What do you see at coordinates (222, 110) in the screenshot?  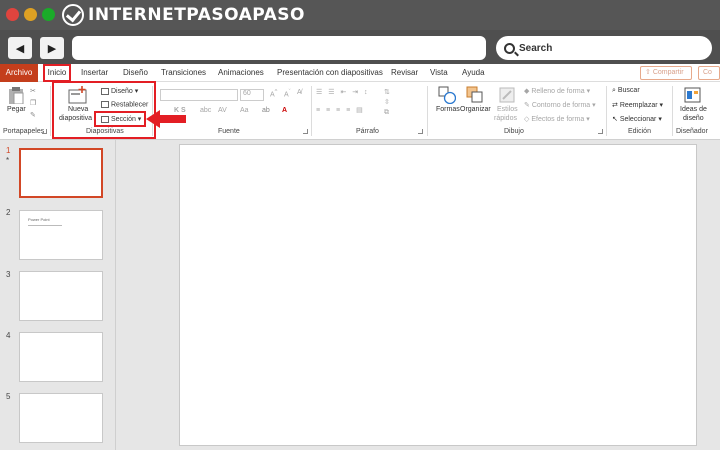 I see `char-spacing-icon: AV` at bounding box center [222, 110].